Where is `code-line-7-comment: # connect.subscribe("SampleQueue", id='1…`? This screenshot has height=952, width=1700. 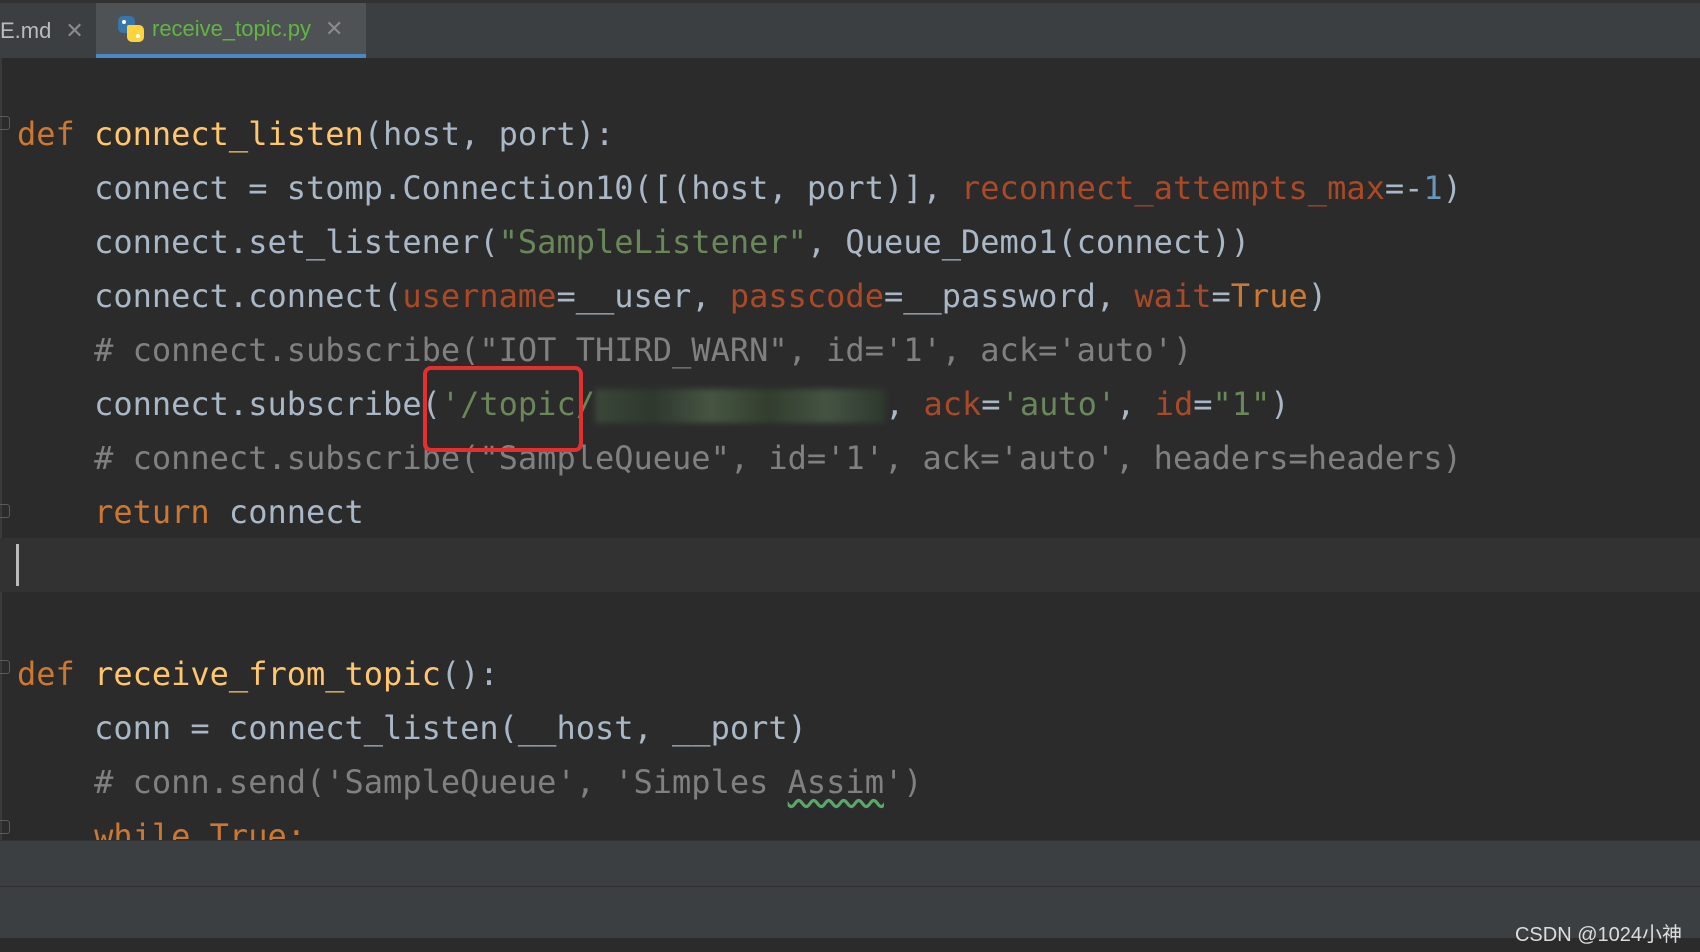 code-line-7-comment: # connect.subscribe("SampleQueue", id='1… is located at coordinates (739, 458).